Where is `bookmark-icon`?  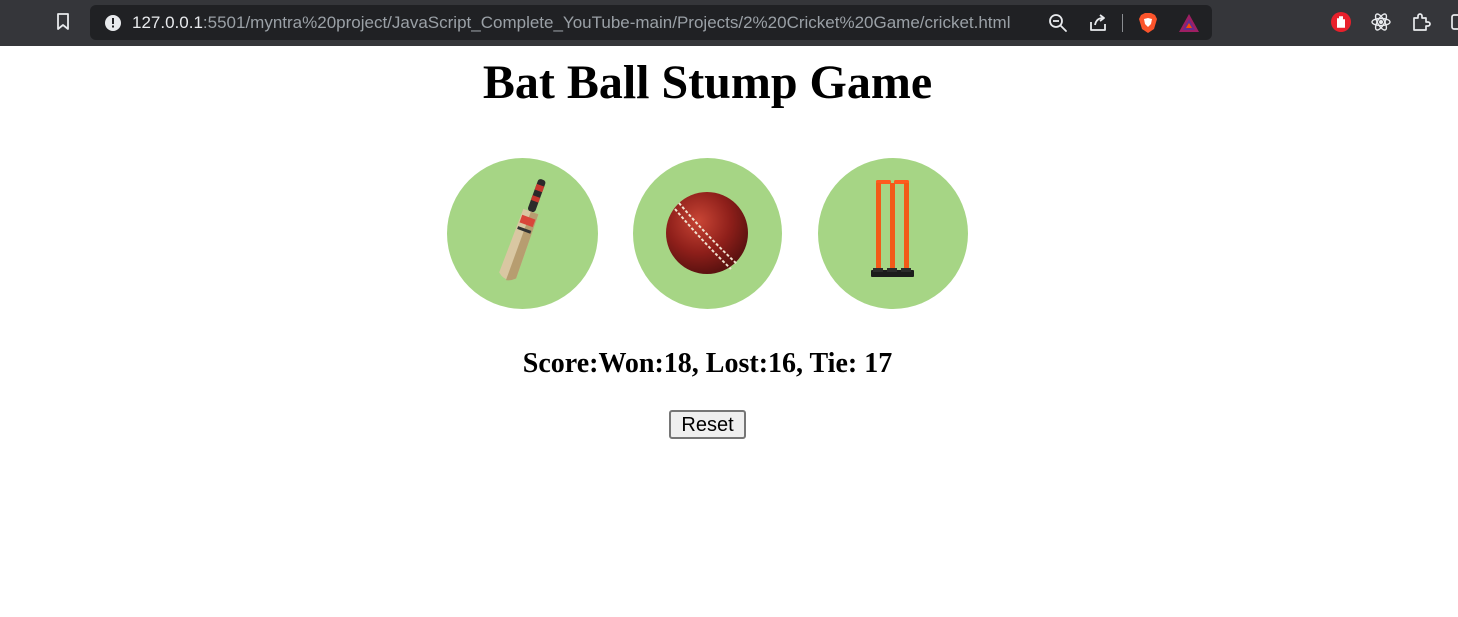
bookmark-icon is located at coordinates (63, 22).